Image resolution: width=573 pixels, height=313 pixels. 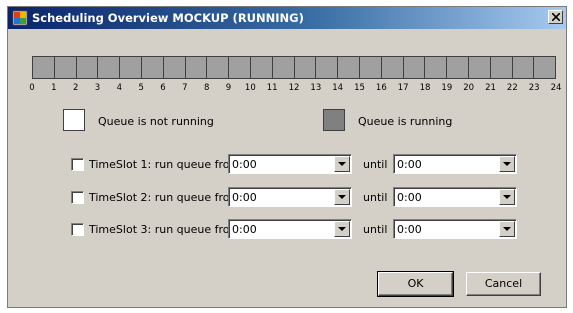 I want to click on timeline-tick-2: 2, so click(x=75, y=88).